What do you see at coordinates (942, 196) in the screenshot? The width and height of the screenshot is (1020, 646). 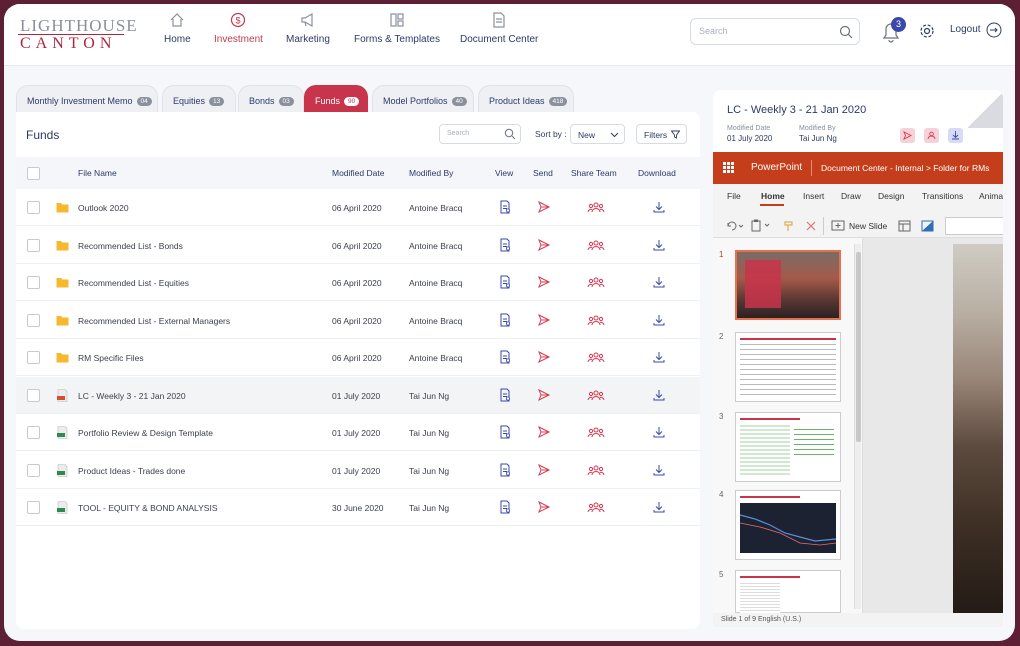 I see `ribbon-tab-transitions: Transitions` at bounding box center [942, 196].